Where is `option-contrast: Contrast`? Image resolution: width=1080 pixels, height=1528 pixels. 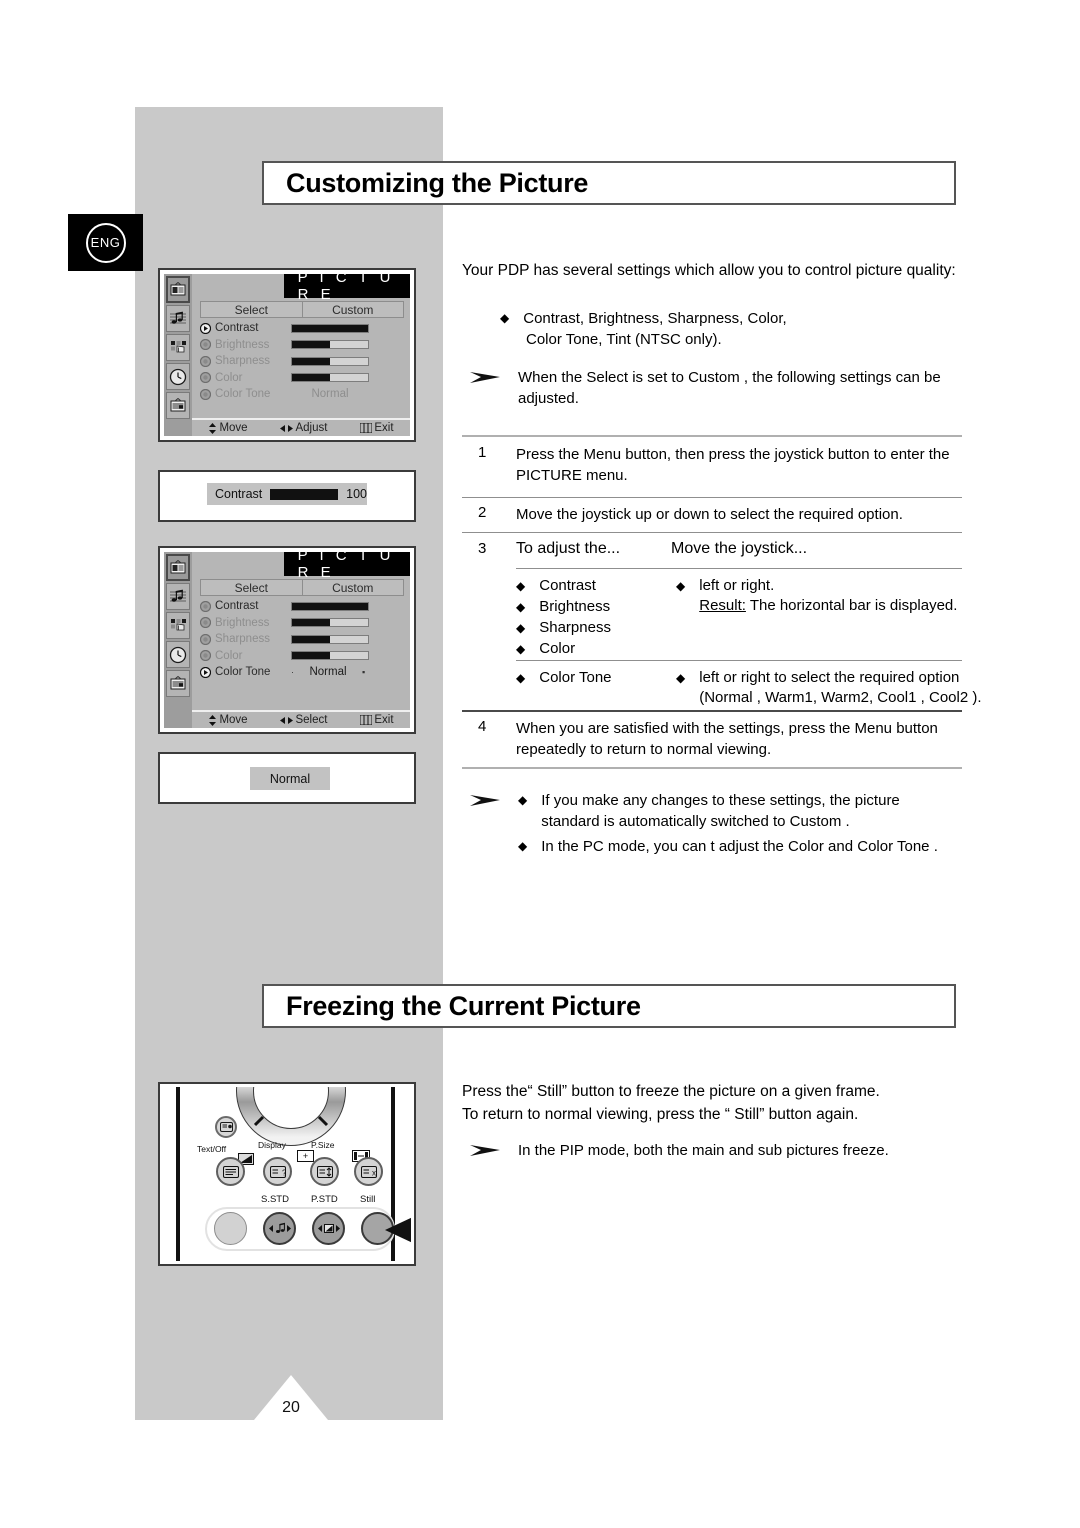
option-contrast: Contrast is located at coordinates (567, 585).